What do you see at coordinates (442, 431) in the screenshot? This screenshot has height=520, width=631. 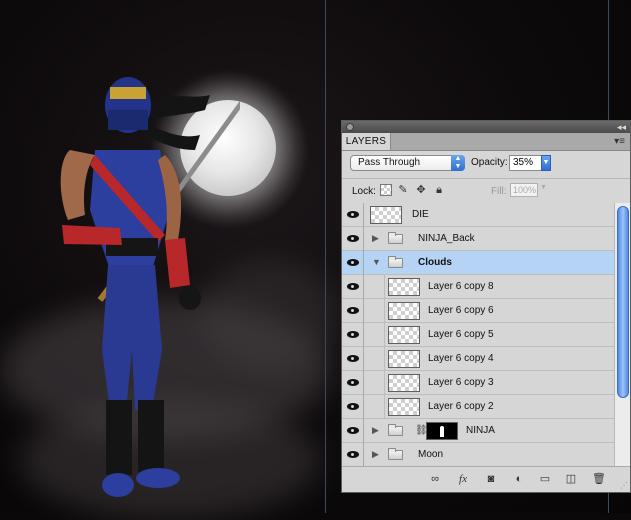 I see `layer-mask-thumbnail` at bounding box center [442, 431].